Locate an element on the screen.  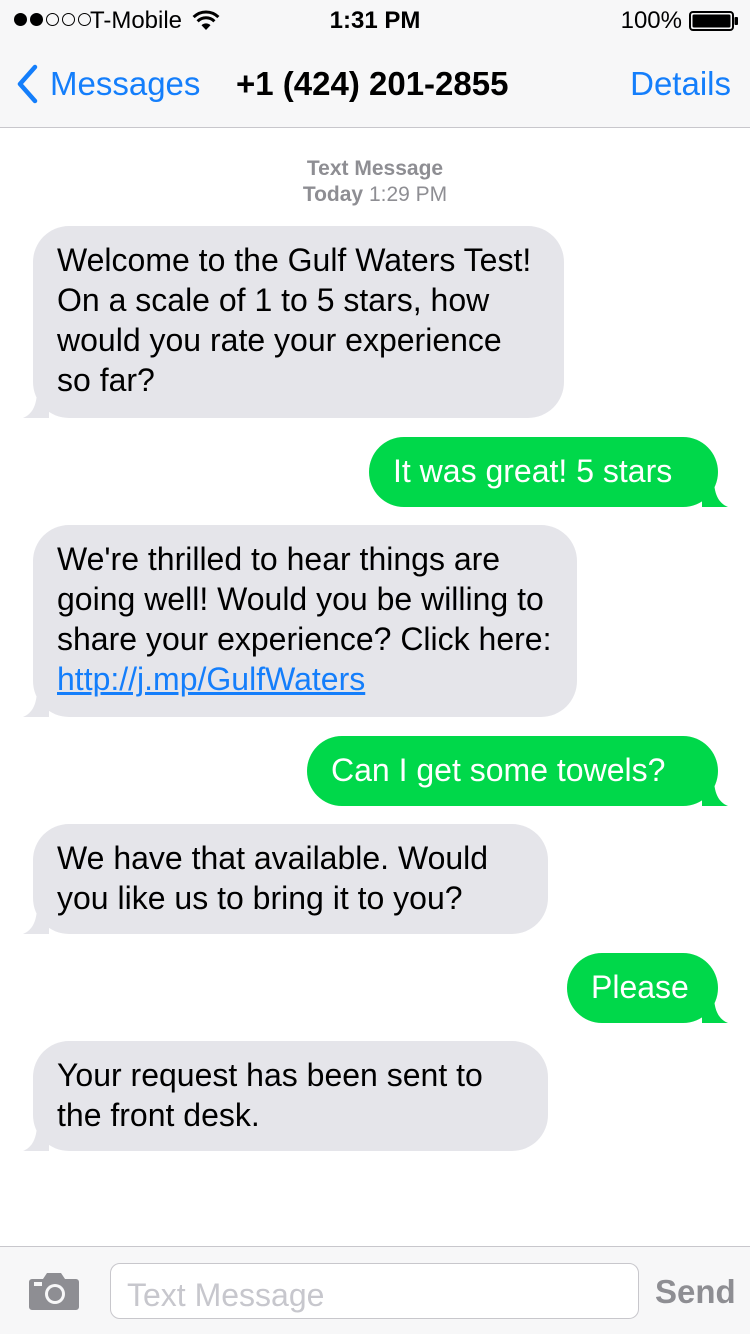
back-to-messages-button: Messages is located at coordinates (108, 84).